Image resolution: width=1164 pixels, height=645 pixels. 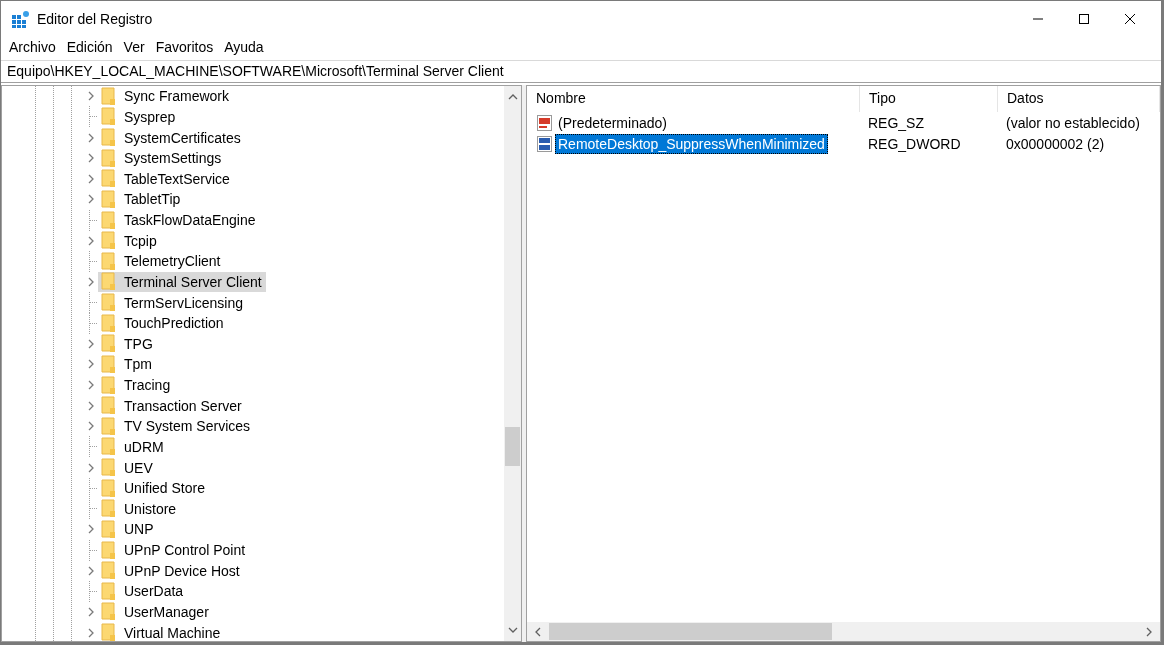 I want to click on tree-item: UserData, so click(x=143, y=591).